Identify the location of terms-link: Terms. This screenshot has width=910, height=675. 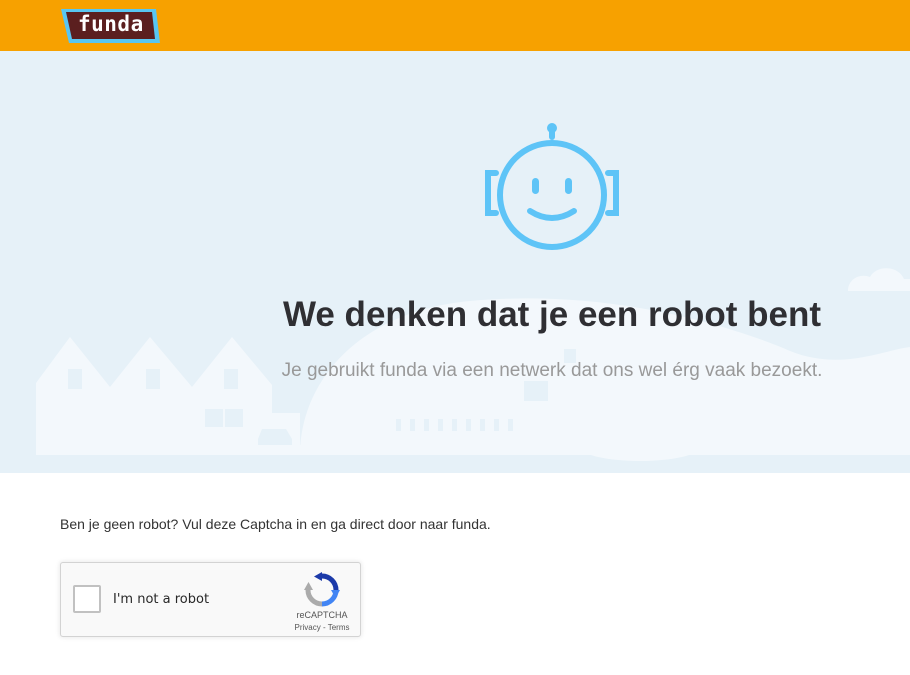
(339, 627).